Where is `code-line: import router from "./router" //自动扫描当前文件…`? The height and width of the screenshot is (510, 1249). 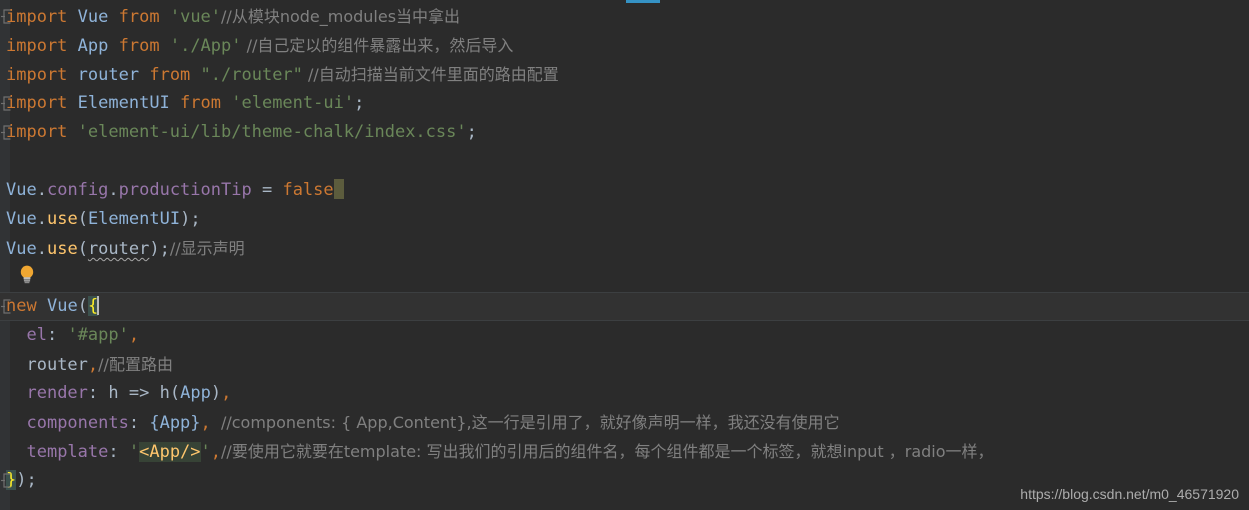 code-line: import router from "./router" //自动扫描当前文件… is located at coordinates (624, 74).